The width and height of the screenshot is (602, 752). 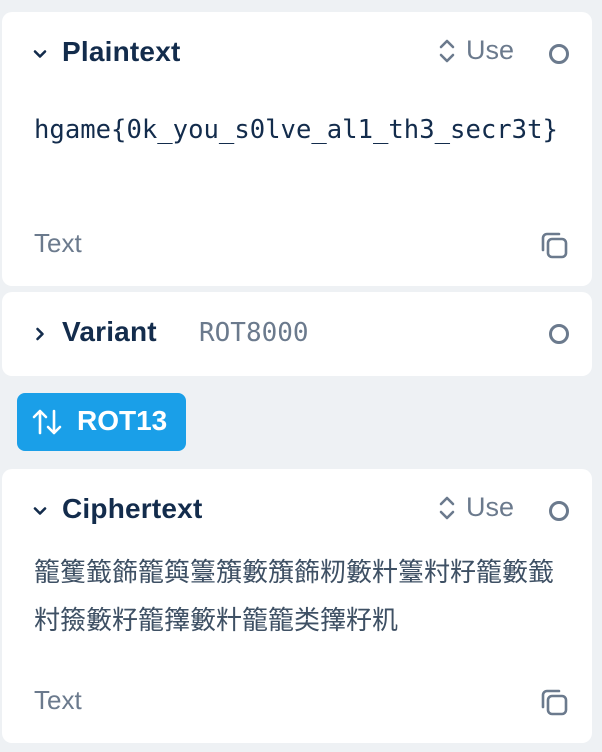 I want to click on variant-panel: Variant ROT8000, so click(x=297, y=334).